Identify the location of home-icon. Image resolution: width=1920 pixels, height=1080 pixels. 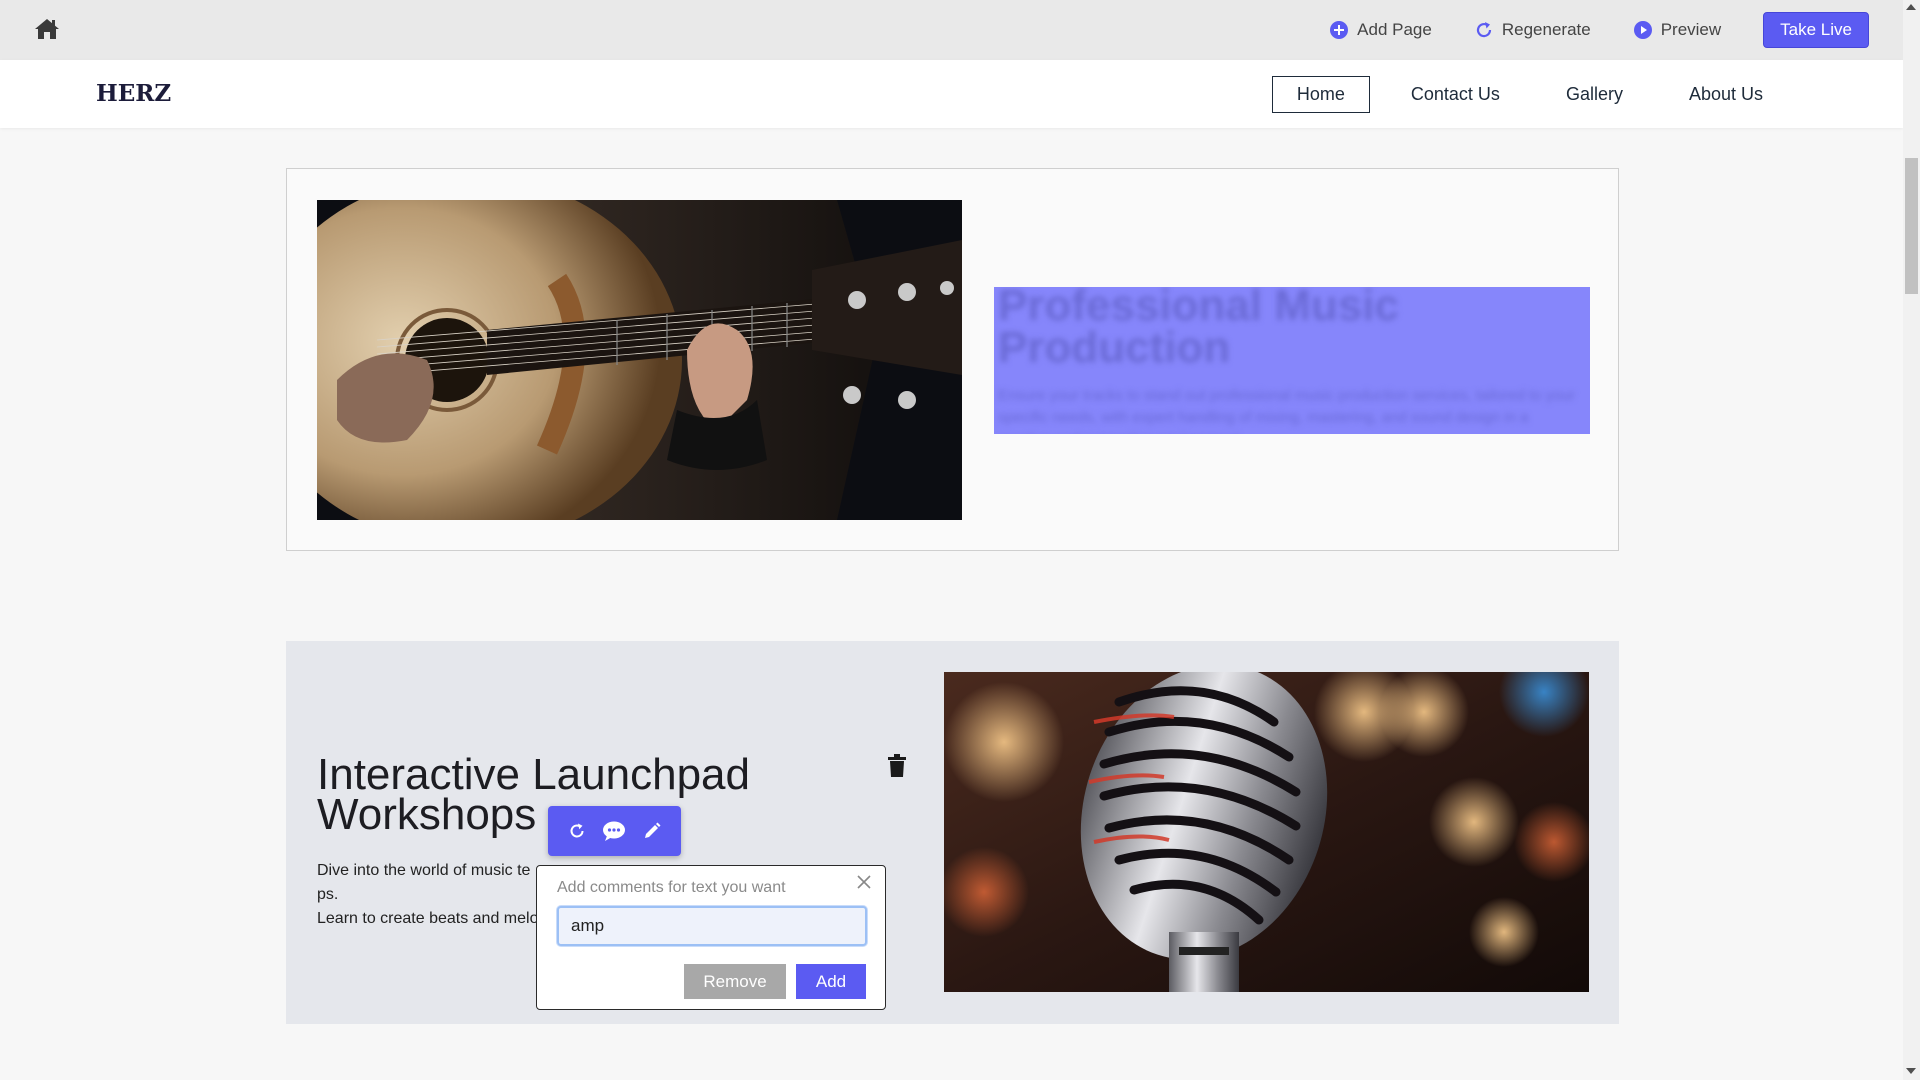
(47, 30).